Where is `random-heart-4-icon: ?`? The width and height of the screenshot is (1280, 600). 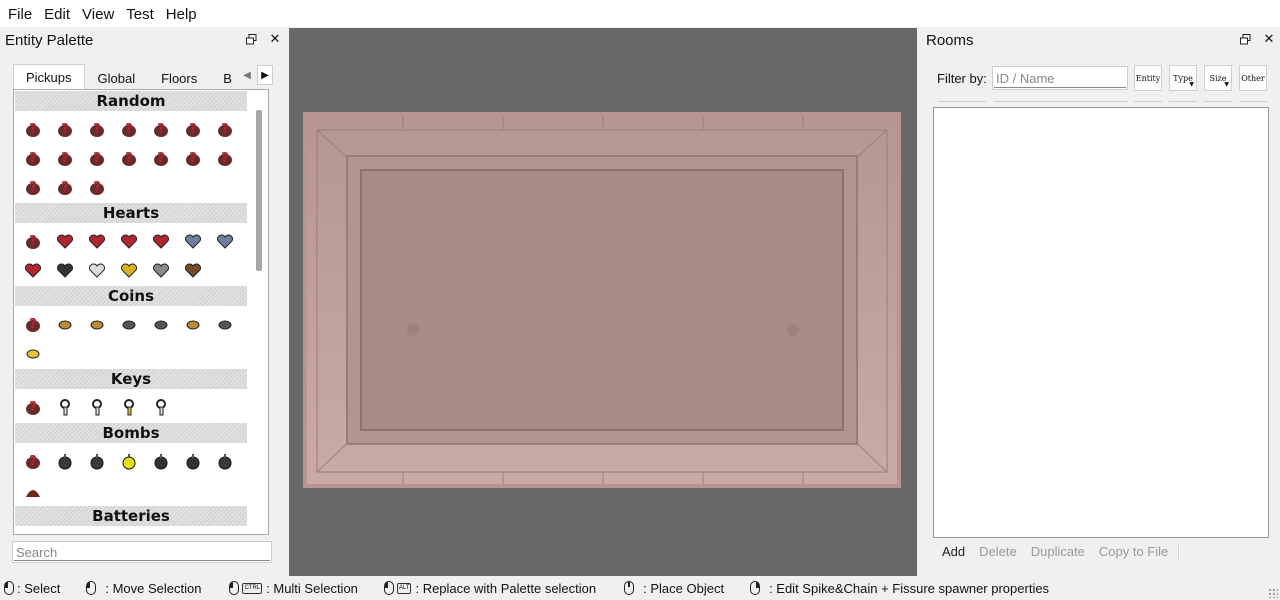
random-heart-4-icon: ? is located at coordinates (65, 186).